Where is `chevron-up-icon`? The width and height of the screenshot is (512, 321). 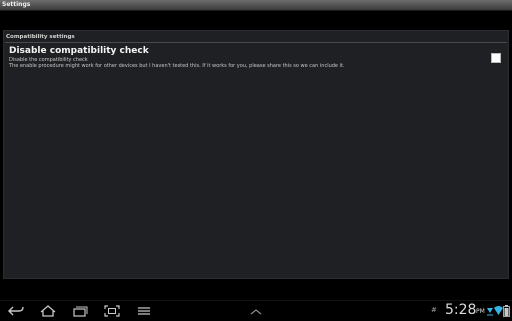
chevron-up-icon is located at coordinates (256, 311).